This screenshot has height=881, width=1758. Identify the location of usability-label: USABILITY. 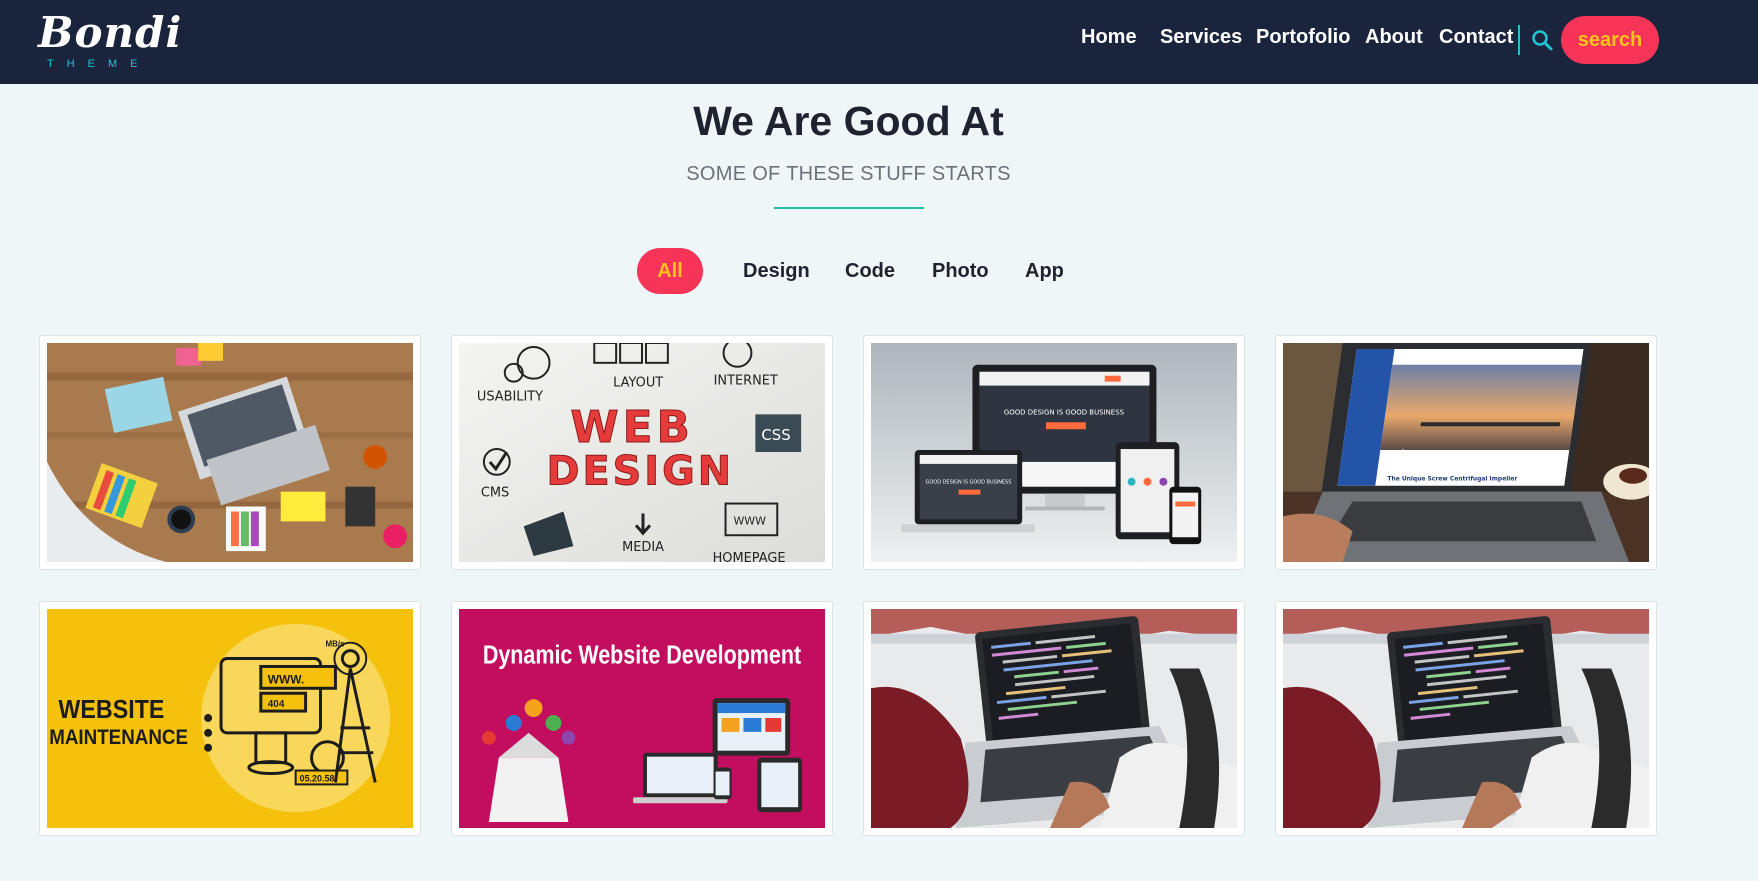
(510, 396).